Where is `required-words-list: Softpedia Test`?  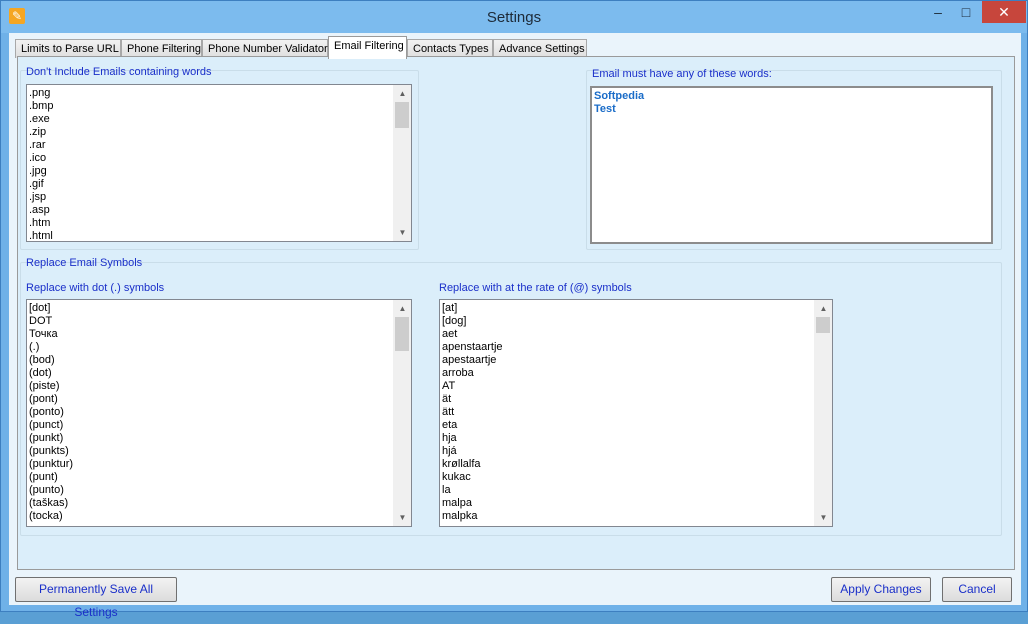
required-words-list: Softpedia Test is located at coordinates (791, 165).